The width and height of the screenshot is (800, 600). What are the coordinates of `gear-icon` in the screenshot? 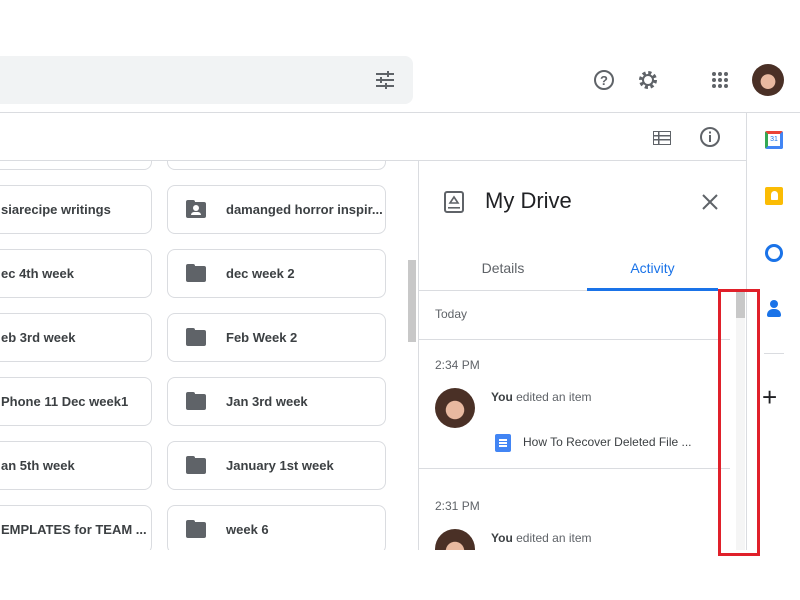 It's located at (648, 80).